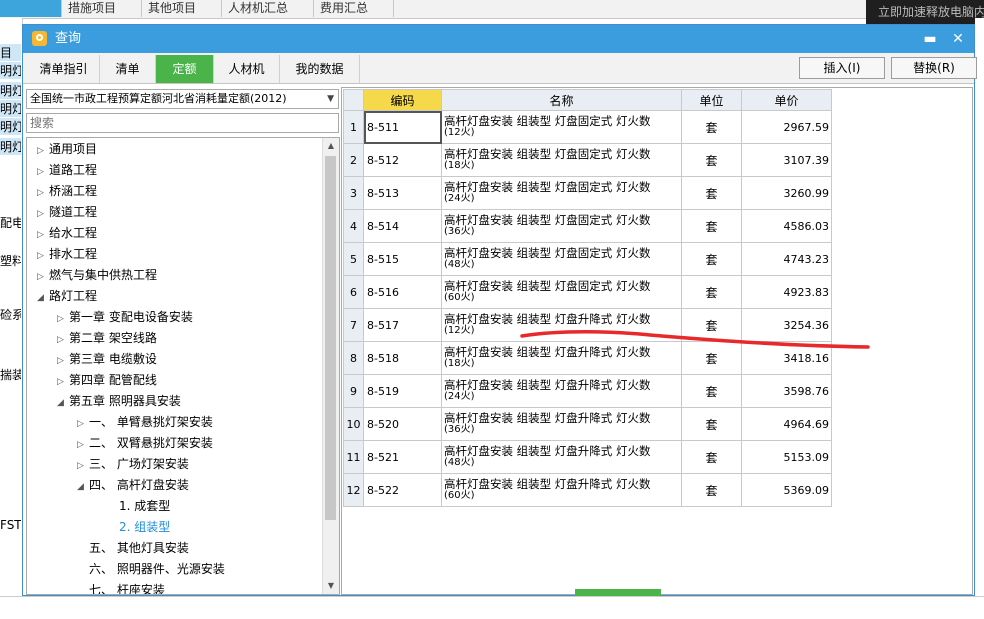 This screenshot has width=984, height=619. I want to click on tree-item: 1. 成套型, so click(138, 506).